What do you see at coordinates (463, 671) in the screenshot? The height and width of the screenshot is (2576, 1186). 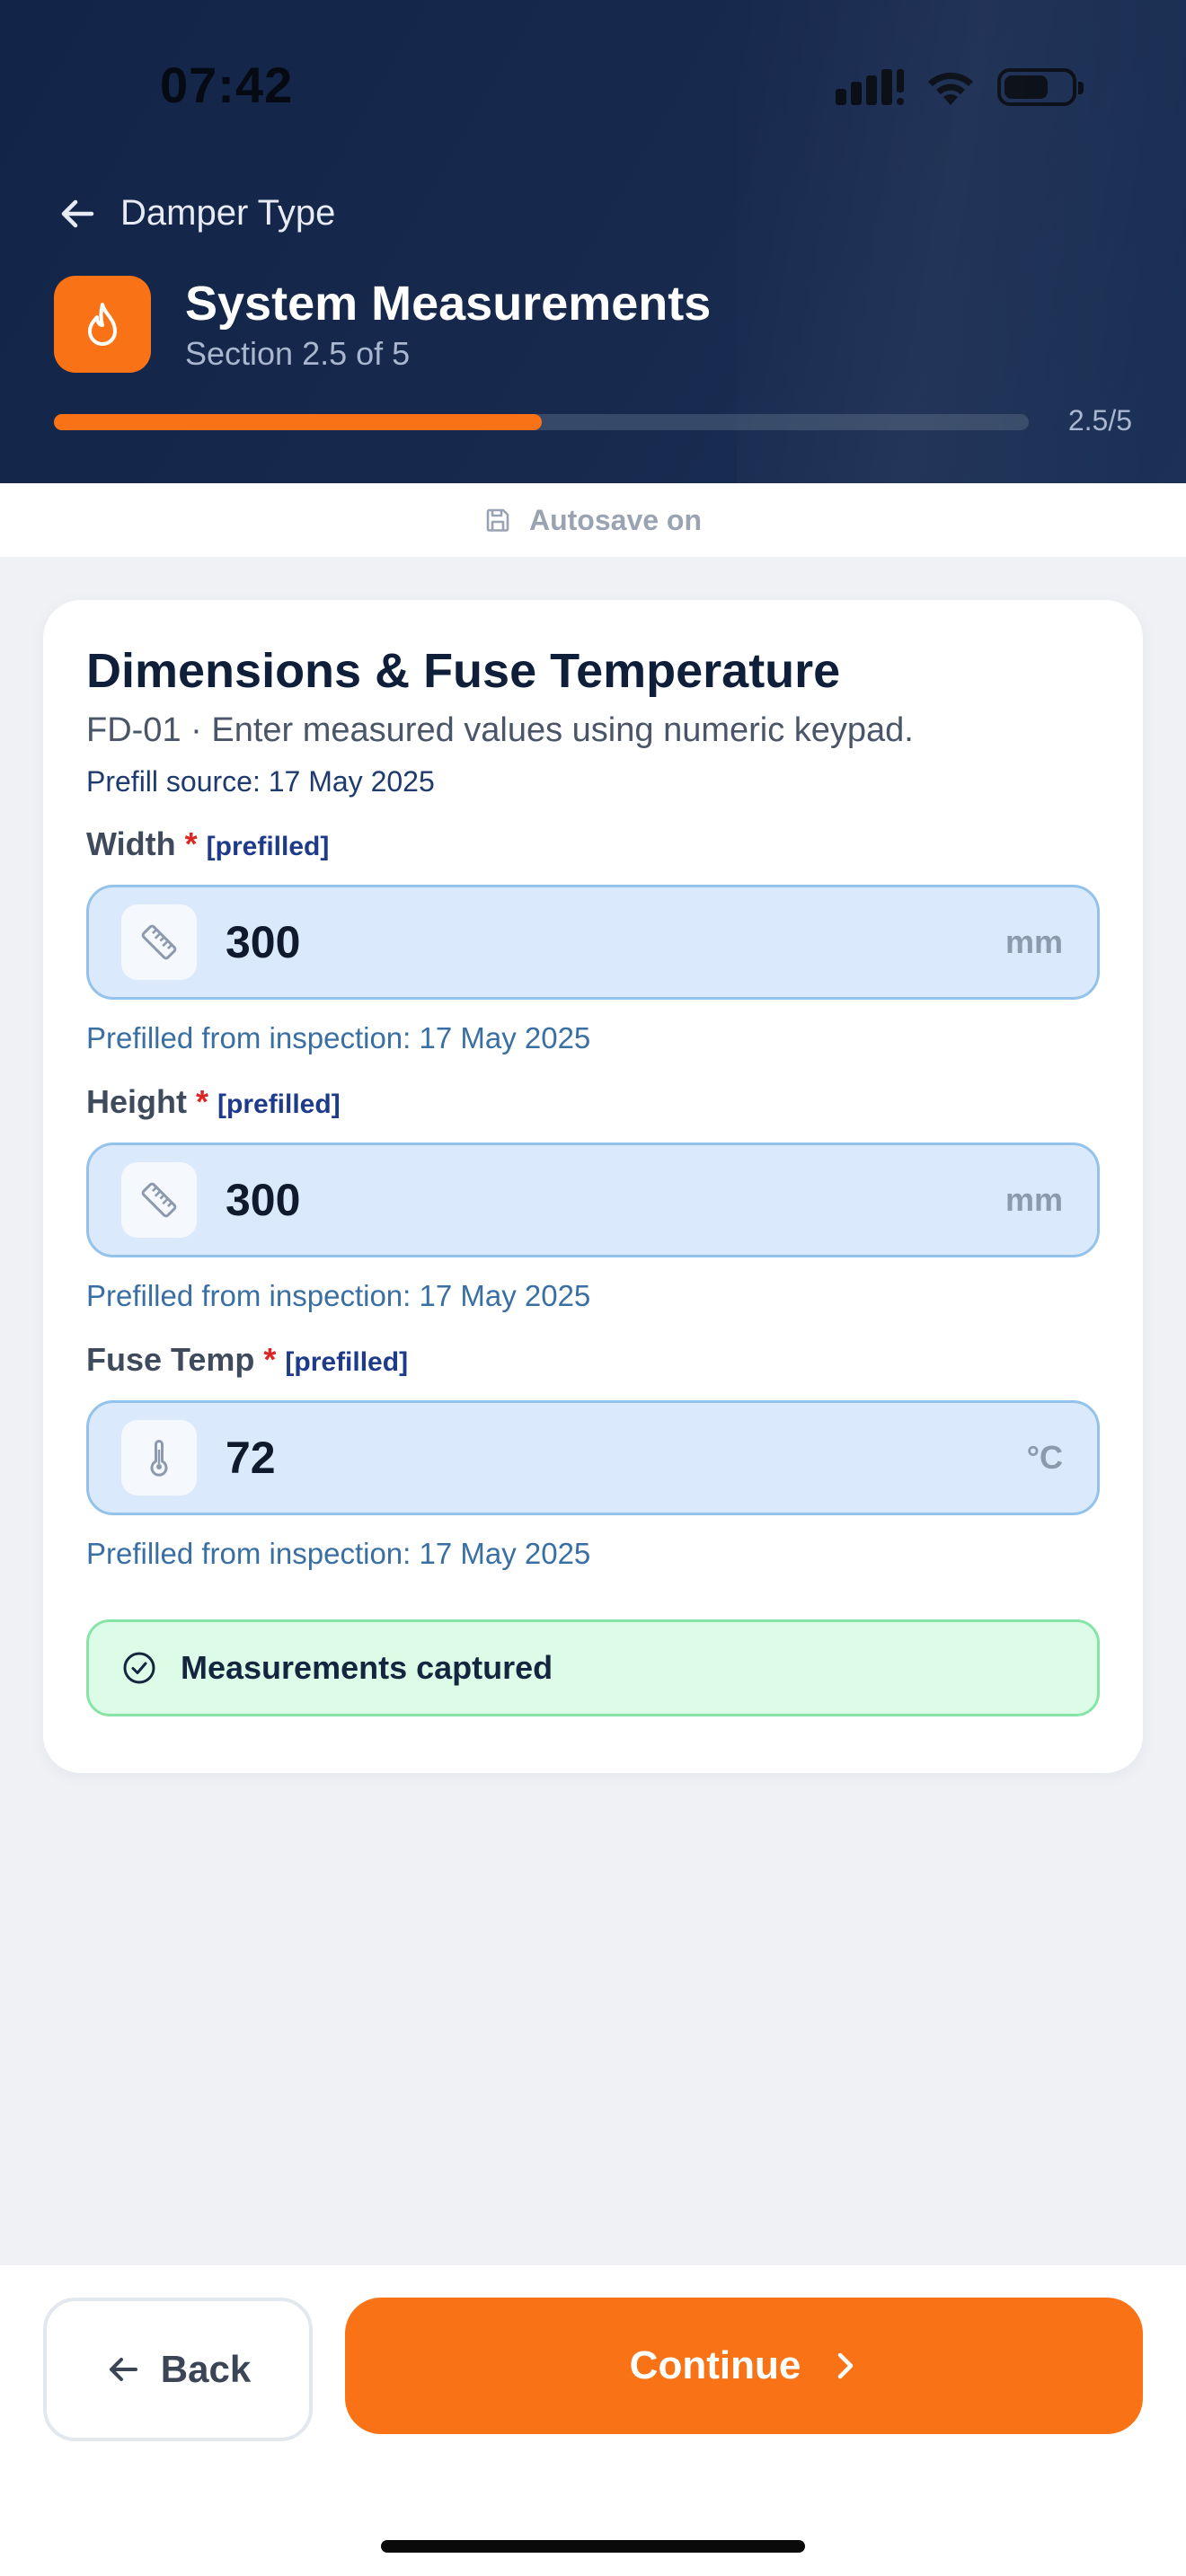 I see `card-title: Dimensions & Fuse Temperature` at bounding box center [463, 671].